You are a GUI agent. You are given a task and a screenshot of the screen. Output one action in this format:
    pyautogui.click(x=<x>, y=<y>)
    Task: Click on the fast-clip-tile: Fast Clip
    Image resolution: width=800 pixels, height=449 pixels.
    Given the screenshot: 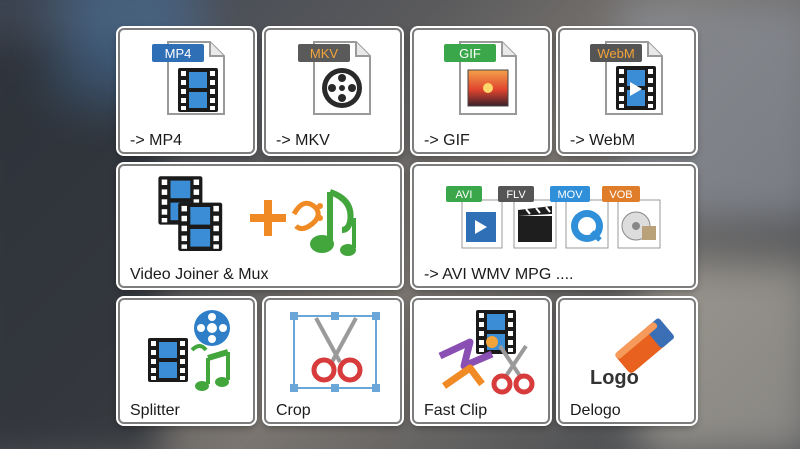 What is the action you would take?
    pyautogui.click(x=481, y=361)
    